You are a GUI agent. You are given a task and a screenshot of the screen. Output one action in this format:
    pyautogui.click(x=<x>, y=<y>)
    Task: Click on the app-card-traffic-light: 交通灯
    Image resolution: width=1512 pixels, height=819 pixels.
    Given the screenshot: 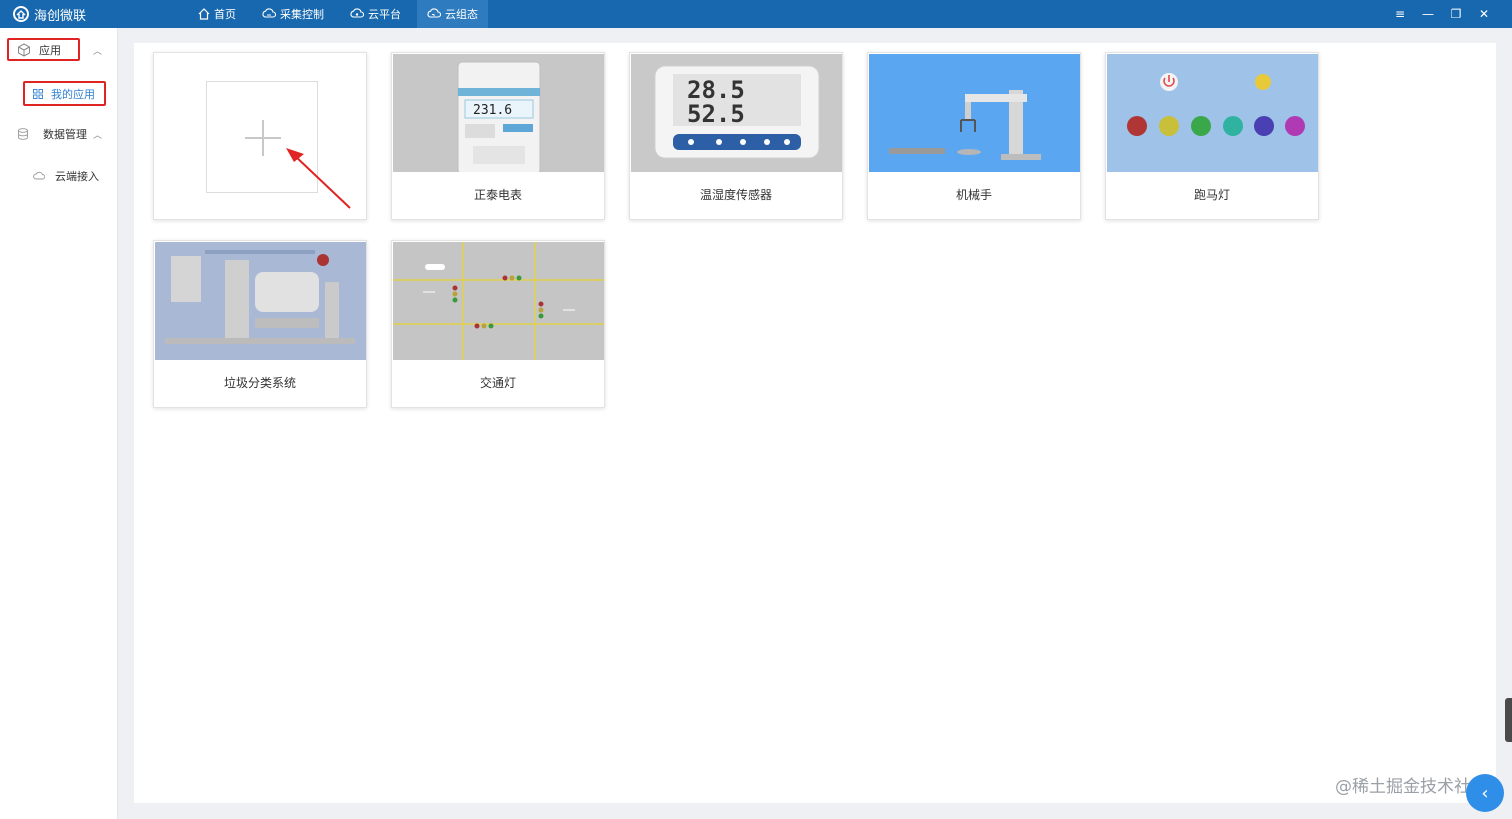 What is the action you would take?
    pyautogui.click(x=498, y=324)
    